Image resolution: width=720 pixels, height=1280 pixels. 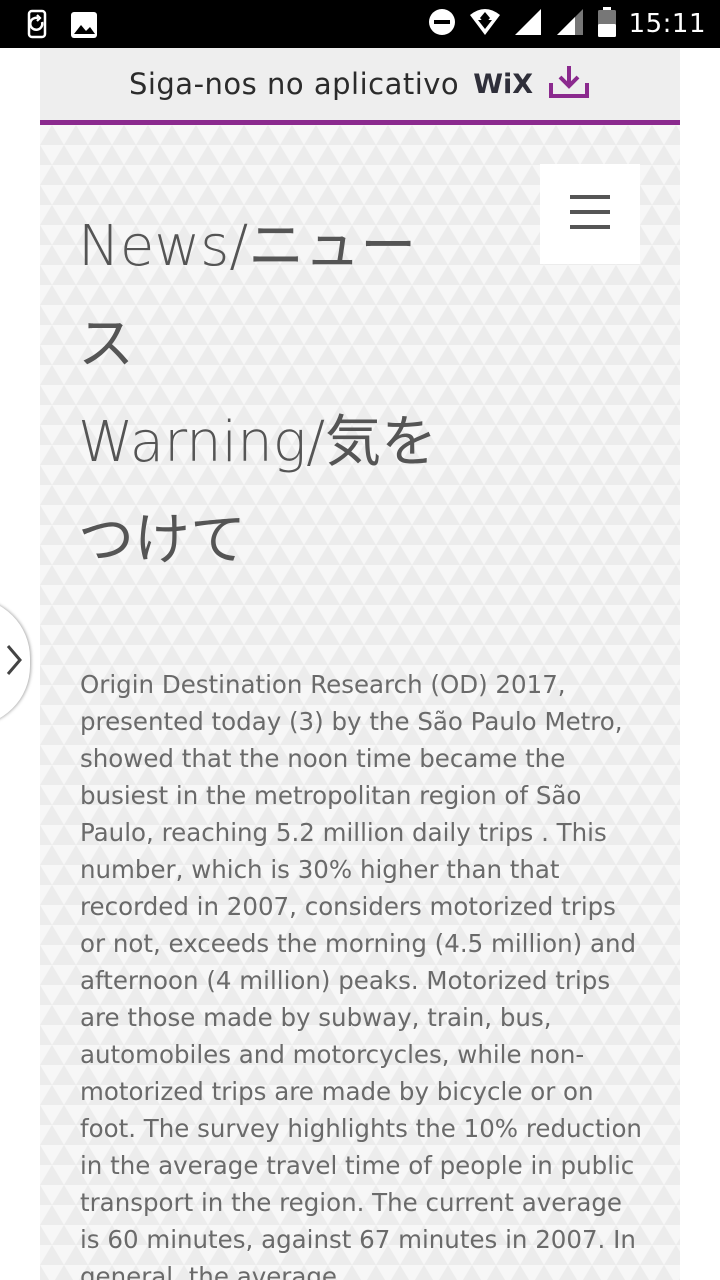 I want to click on title-line: Warning/気を, so click(x=258, y=442).